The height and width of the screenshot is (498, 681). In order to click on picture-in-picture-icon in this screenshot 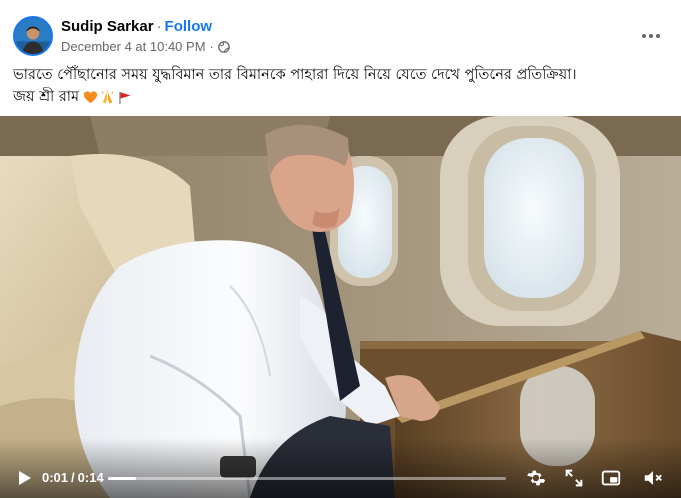, I will do `click(611, 478)`.